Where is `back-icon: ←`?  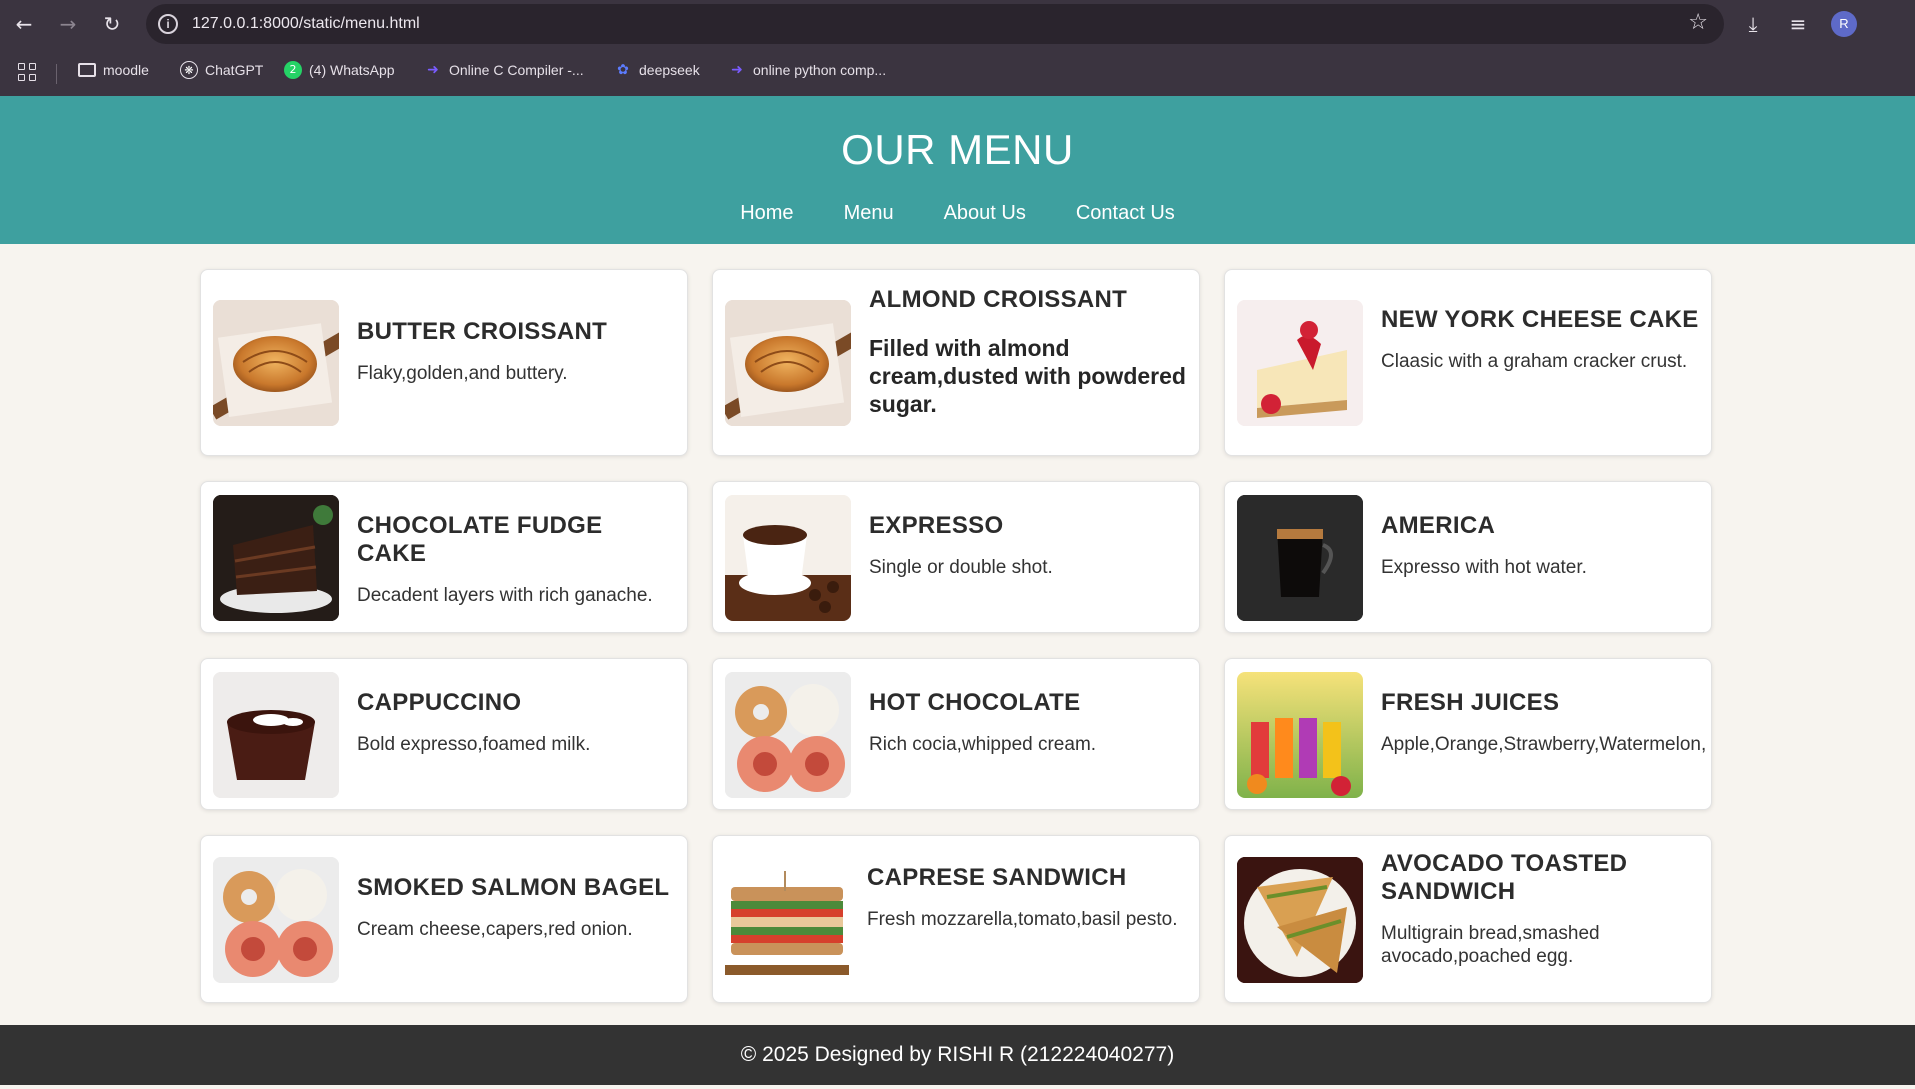
back-icon: ← is located at coordinates (24, 24).